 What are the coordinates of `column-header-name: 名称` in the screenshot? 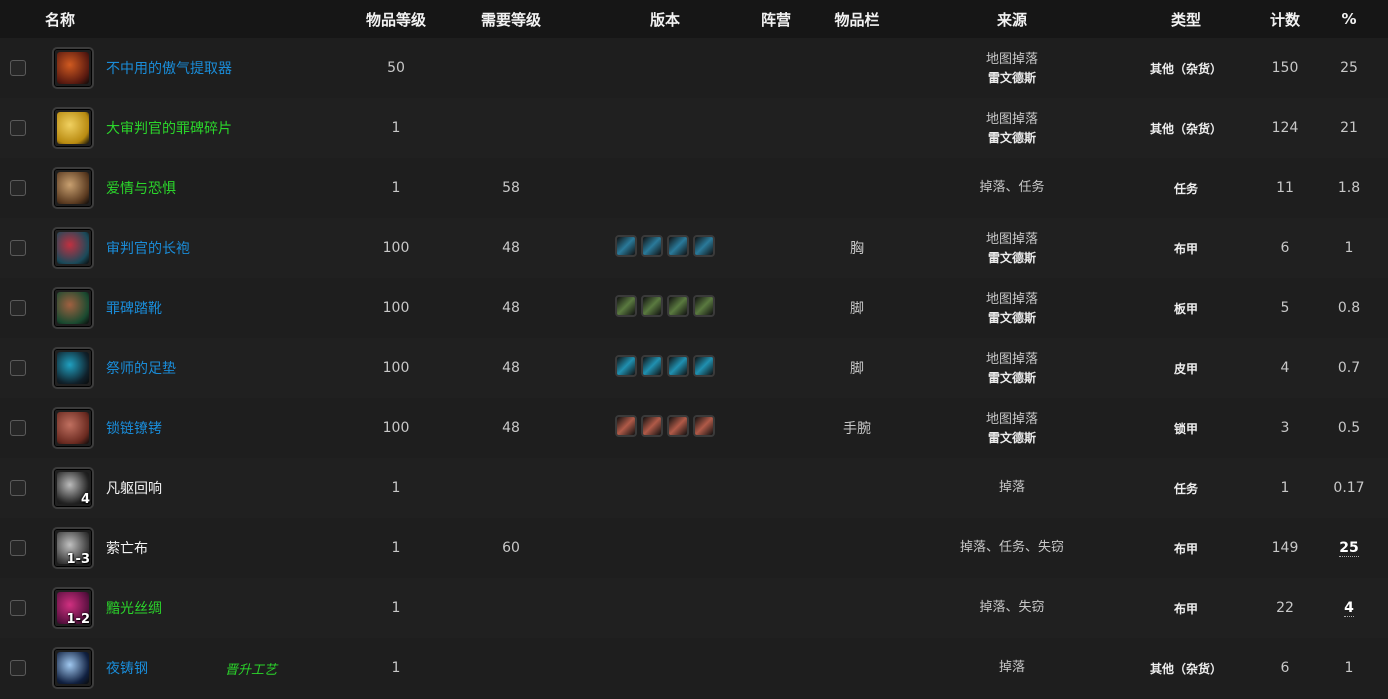 It's located at (175, 19).